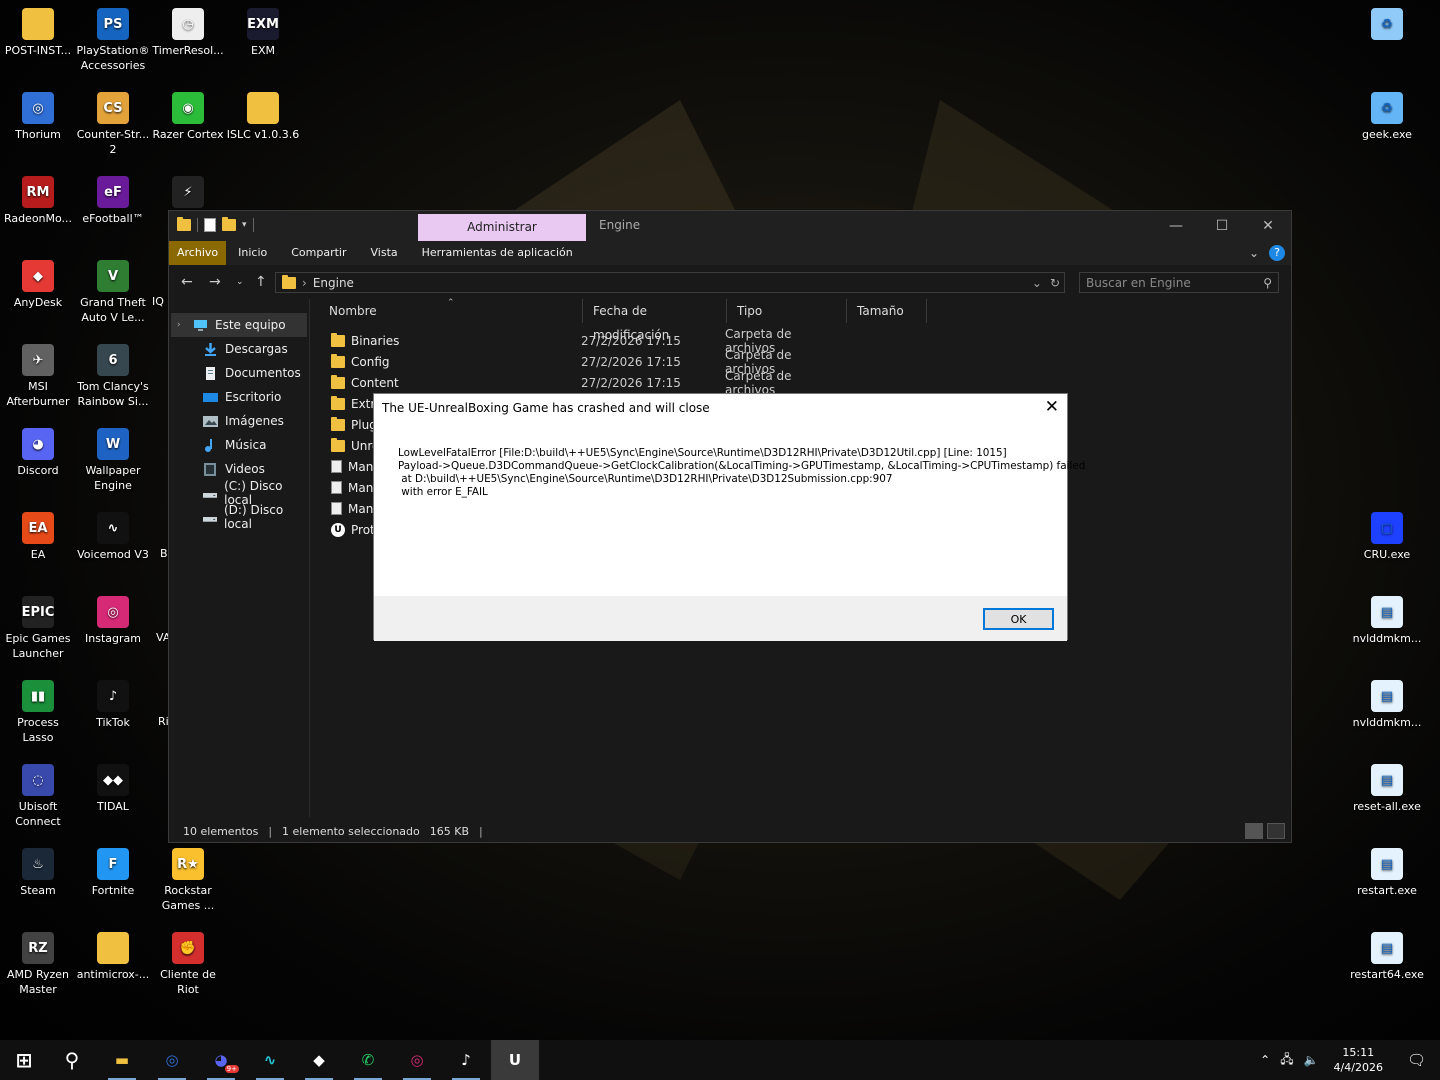 The image size is (1440, 1080). What do you see at coordinates (252, 253) in the screenshot?
I see `tab-inicio: Inicio` at bounding box center [252, 253].